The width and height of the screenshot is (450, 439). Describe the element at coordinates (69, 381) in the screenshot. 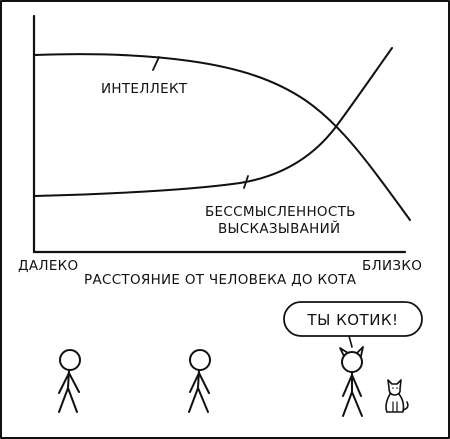

I see `stick-figure-left` at that location.